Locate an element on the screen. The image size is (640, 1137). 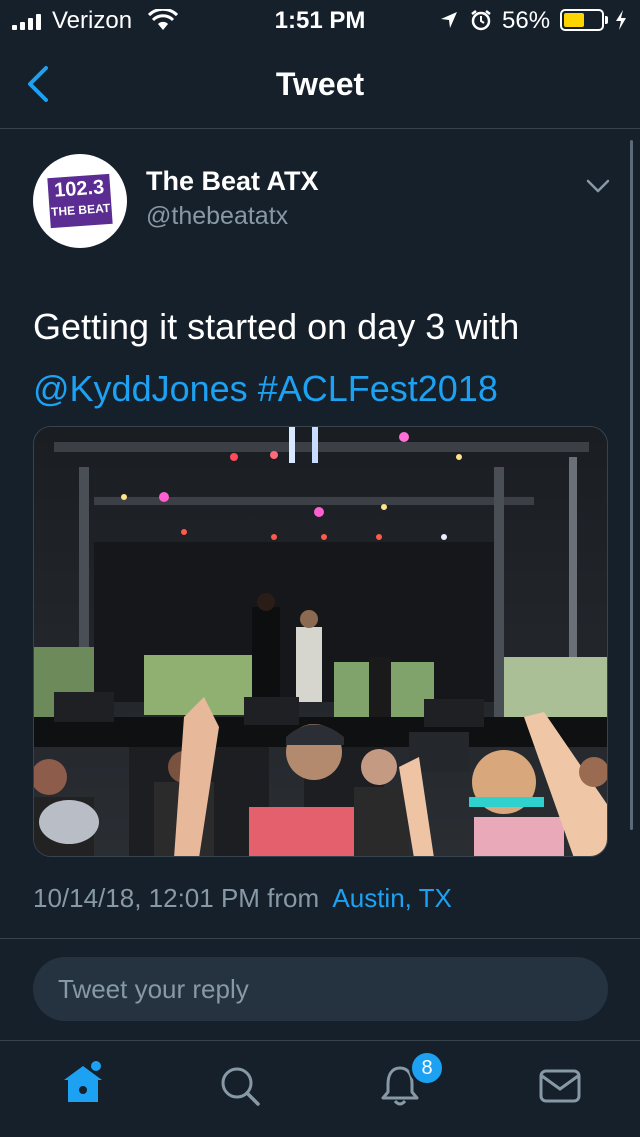
reply-placeholder: Tweet your reply is located at coordinates (153, 989).